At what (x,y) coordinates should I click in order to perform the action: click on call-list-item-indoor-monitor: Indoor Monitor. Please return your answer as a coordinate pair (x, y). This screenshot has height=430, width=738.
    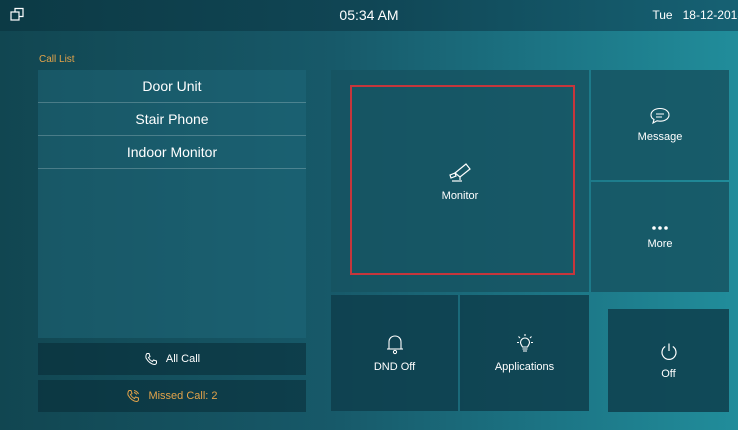
    Looking at the image, I should click on (172, 152).